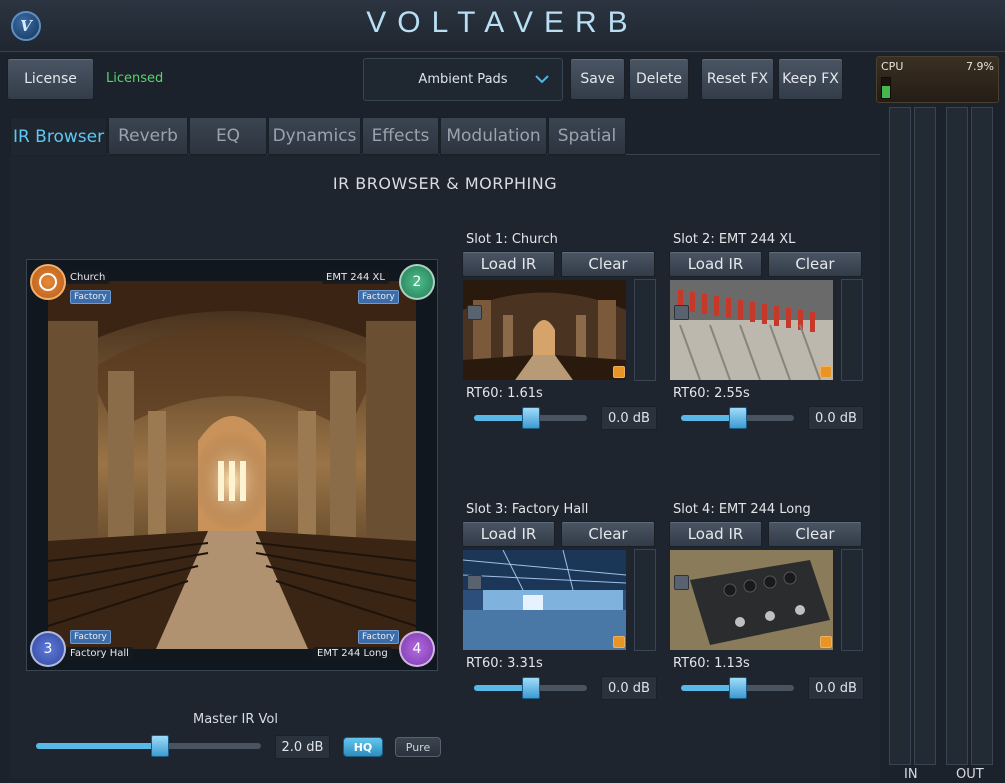  Describe the element at coordinates (400, 136) in the screenshot. I see `tab-effects: Effects` at that location.